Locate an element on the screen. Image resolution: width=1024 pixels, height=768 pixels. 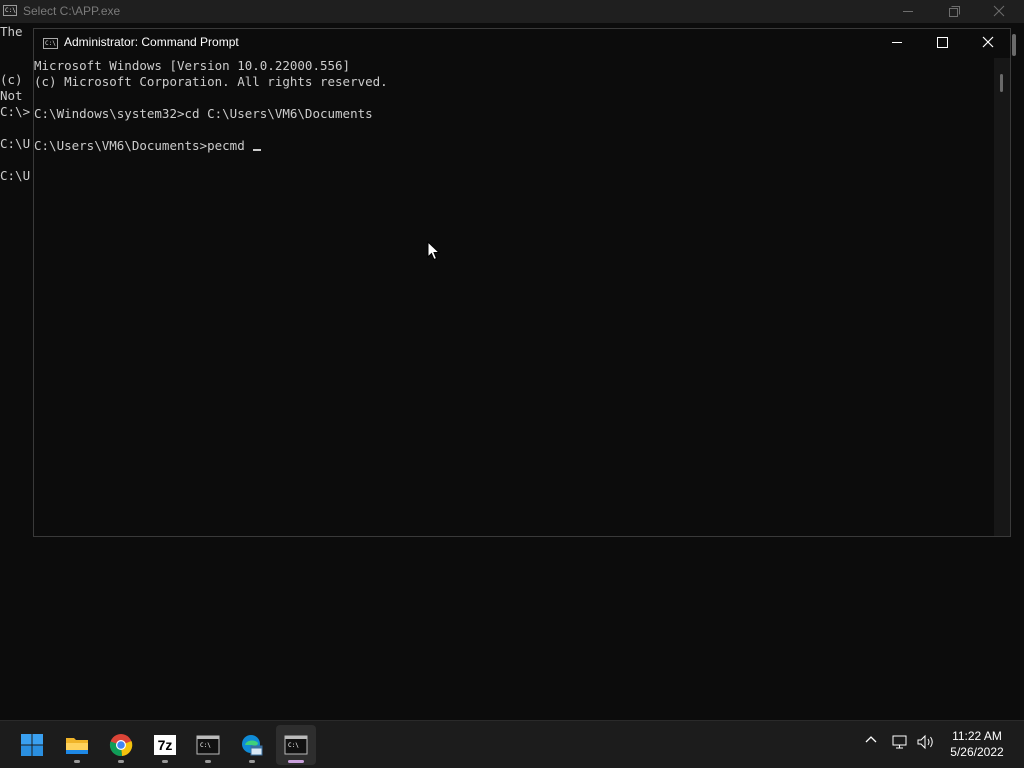
background-console-output: The (c) Not C:\> C:\U C:\U is located at coordinates (15, 103).